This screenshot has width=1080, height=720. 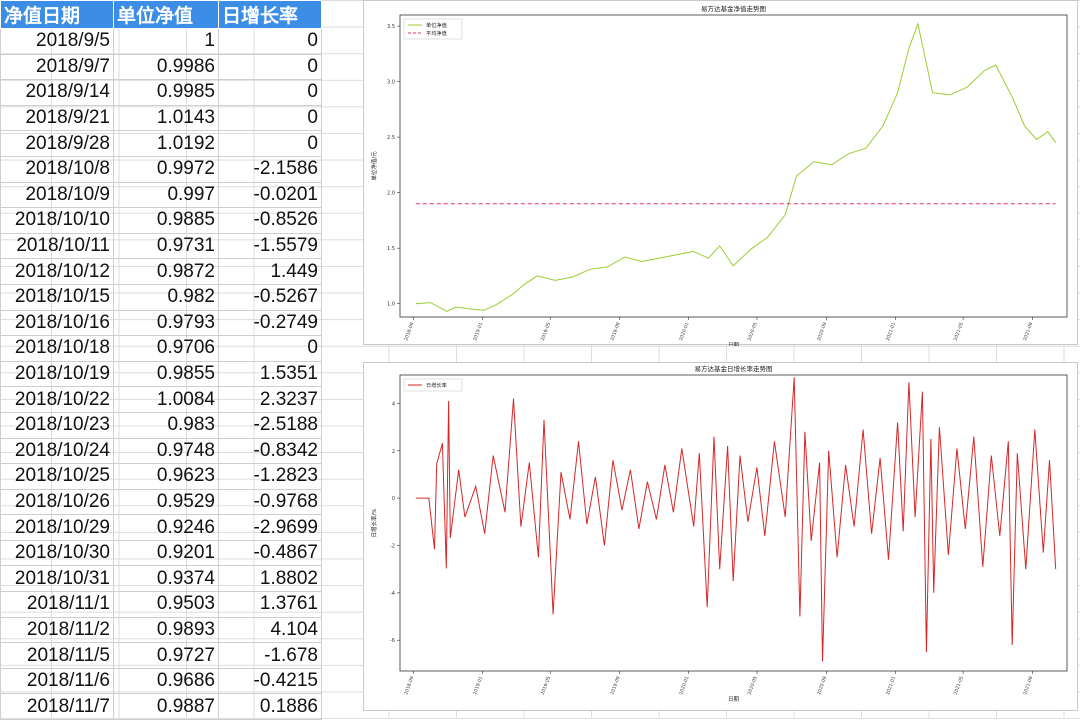 What do you see at coordinates (57, 297) in the screenshot?
I see `cell-date: 2018/10/15` at bounding box center [57, 297].